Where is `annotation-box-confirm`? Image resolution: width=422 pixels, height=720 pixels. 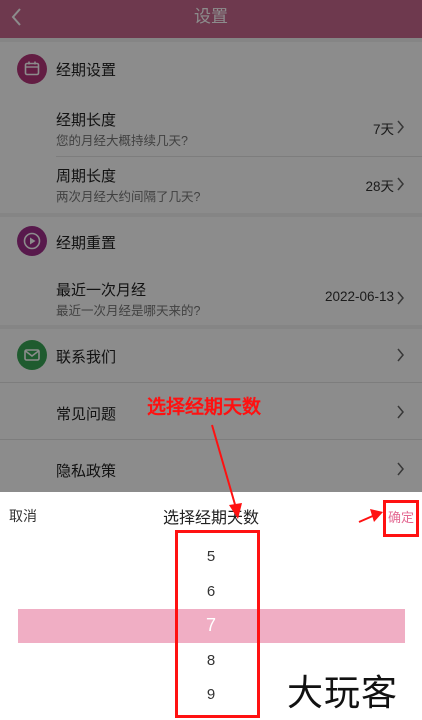
annotation-box-confirm is located at coordinates (401, 518).